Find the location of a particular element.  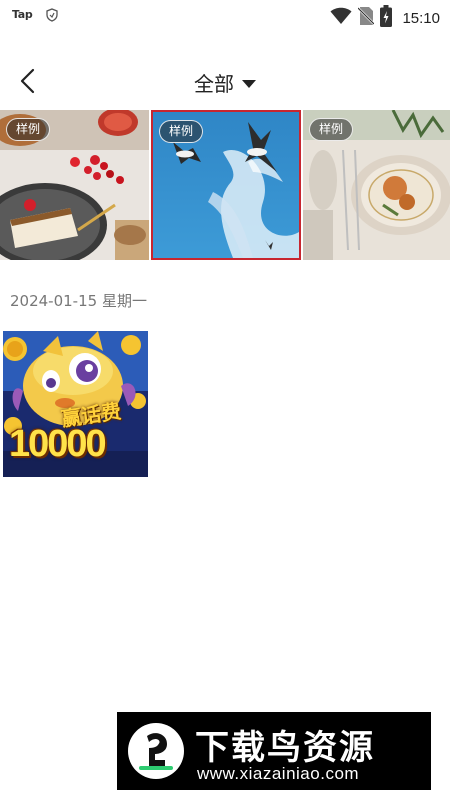

watermark-title: 下载鸟资源 is located at coordinates (285, 748).